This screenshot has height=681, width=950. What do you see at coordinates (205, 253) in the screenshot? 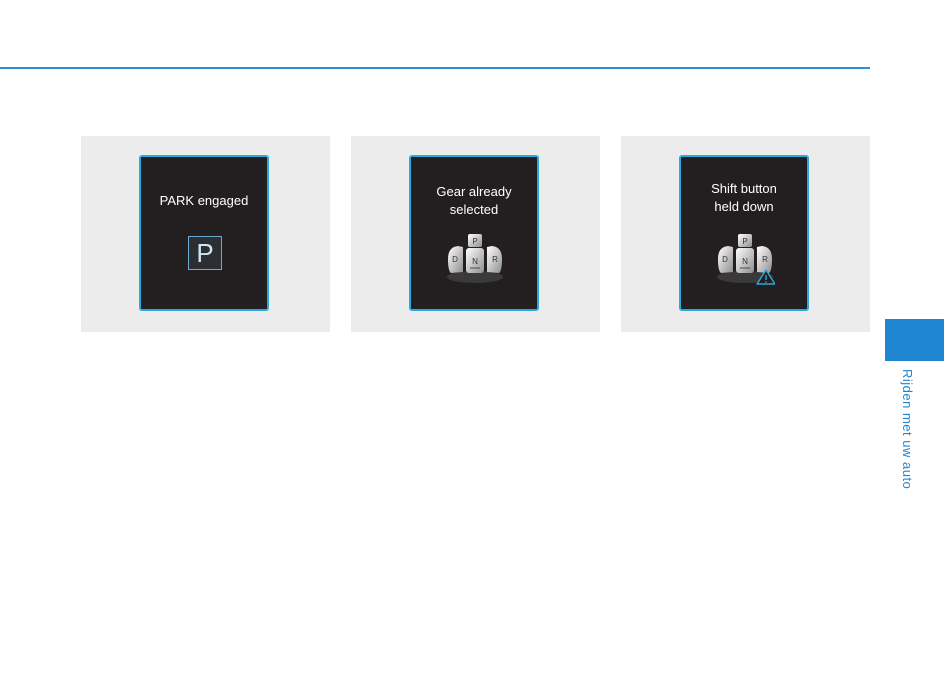
I see `park-indicator-icon: P` at bounding box center [205, 253].